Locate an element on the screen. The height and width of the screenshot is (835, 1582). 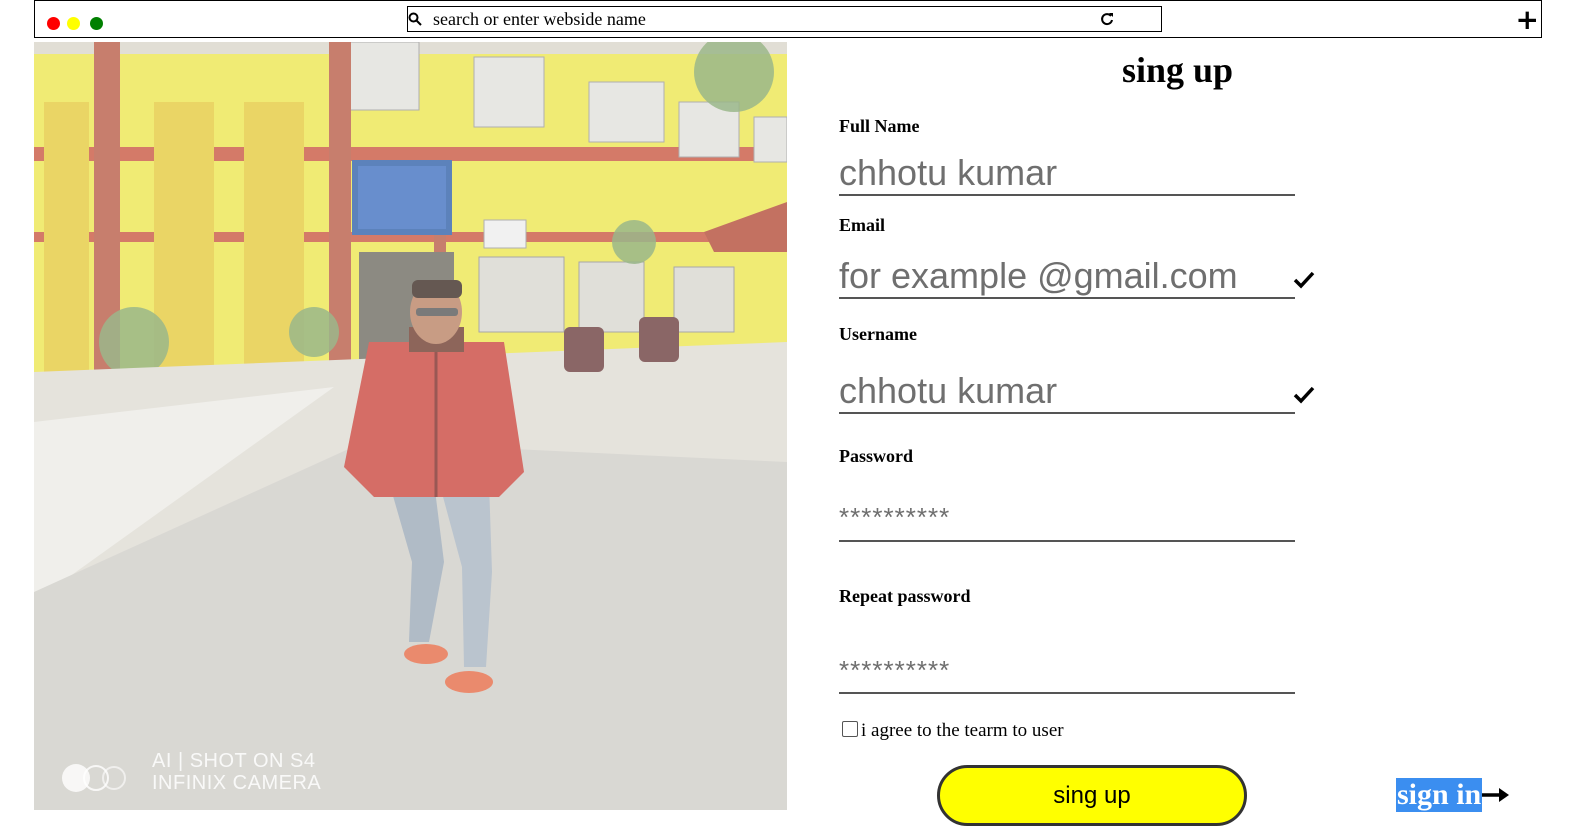
terms-label: i agree to the tearm to user is located at coordinates (962, 730).